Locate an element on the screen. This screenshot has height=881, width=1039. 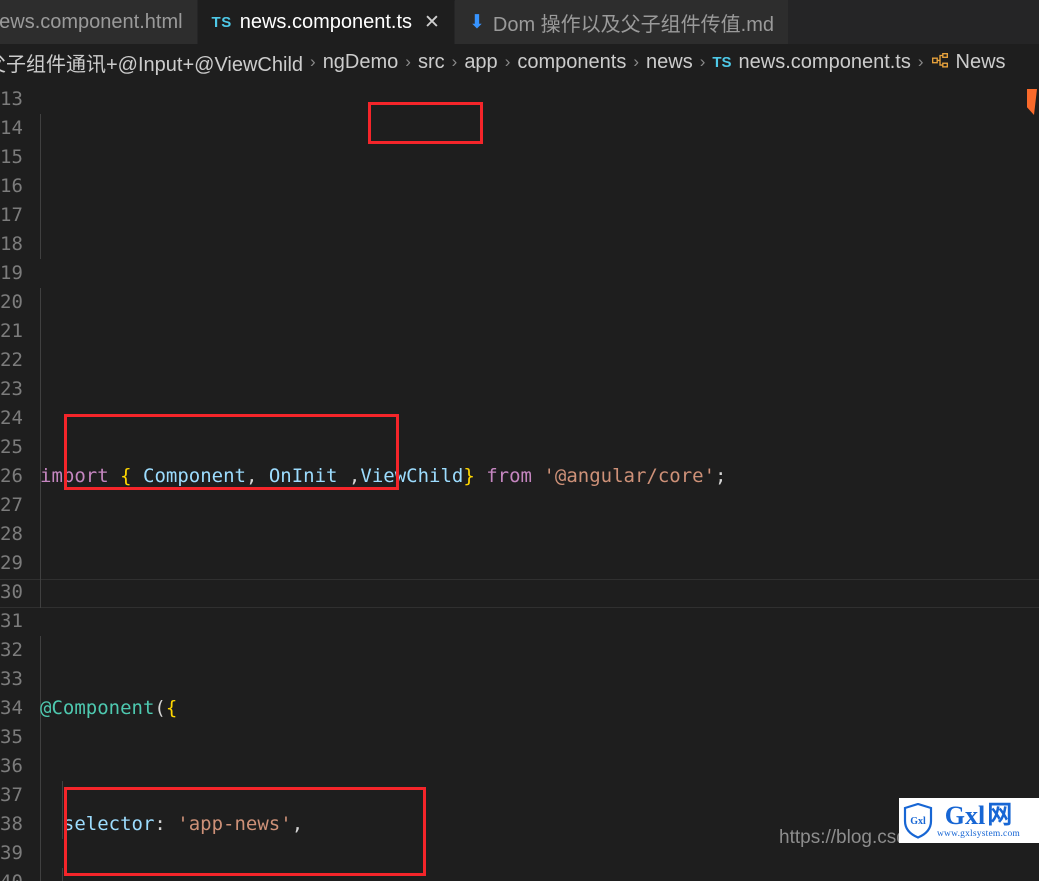
tab-dom-md: ⬇ Dom 操作以及父子组件传值.md is located at coordinates (622, 22).